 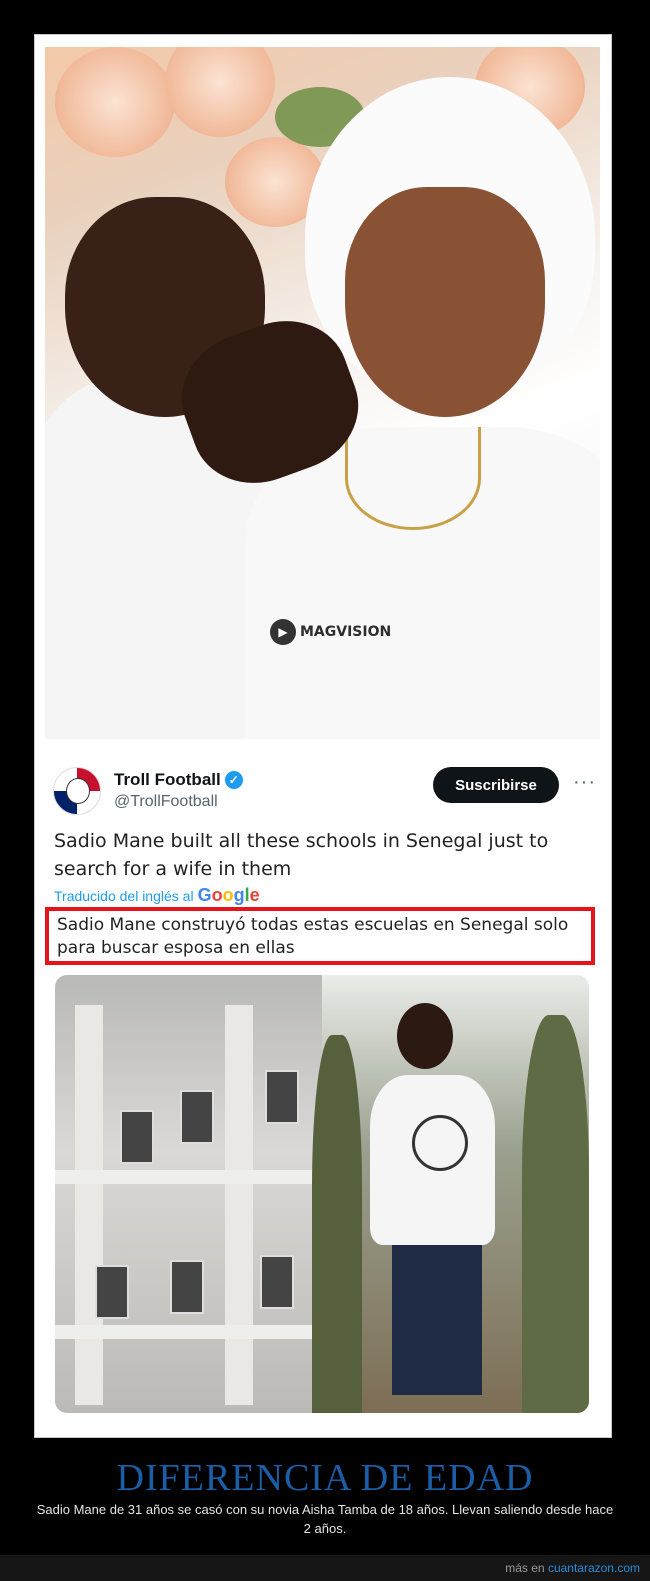 I want to click on footer-link: cuantarazon.com, so click(x=594, y=1568).